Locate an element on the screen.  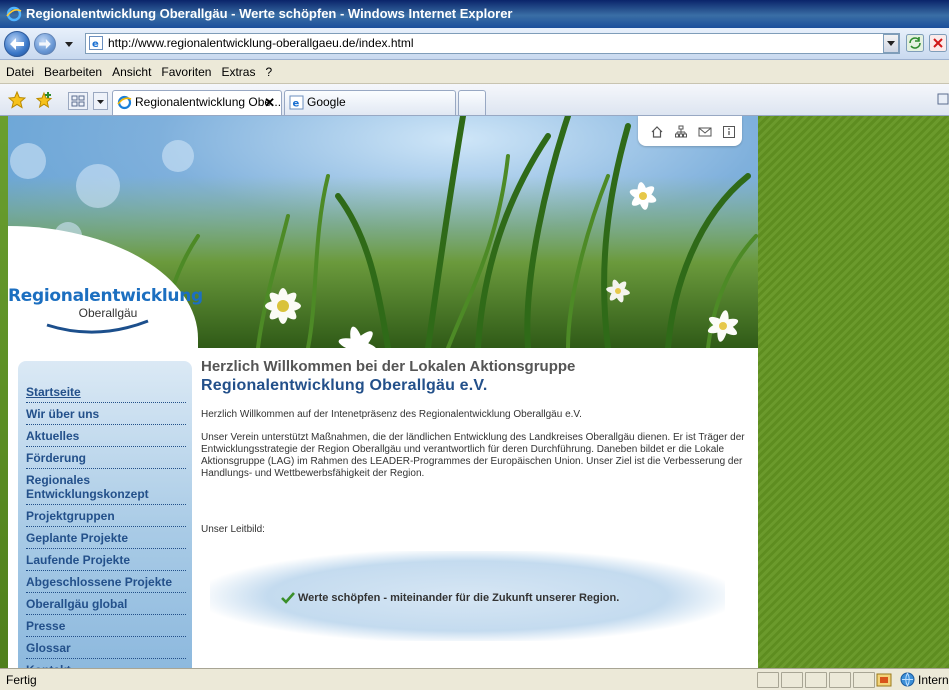
forward-button is located at coordinates (45, 44).